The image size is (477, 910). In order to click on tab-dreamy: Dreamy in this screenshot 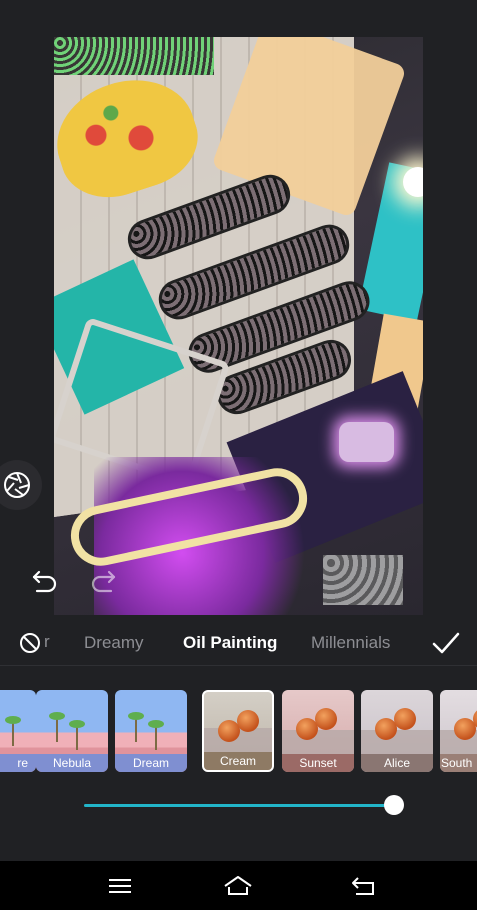, I will do `click(114, 643)`.